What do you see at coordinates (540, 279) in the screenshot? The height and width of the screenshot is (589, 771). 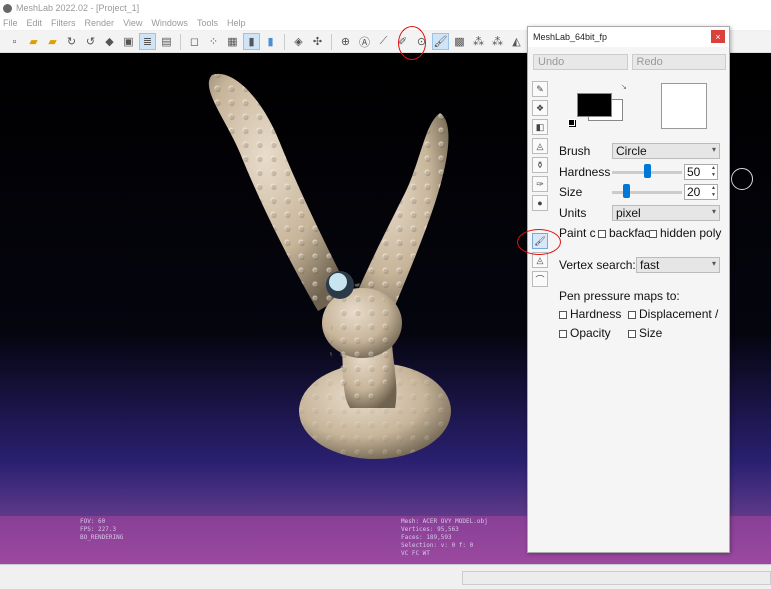 I see `add-displacement-icon: ⌒` at bounding box center [540, 279].